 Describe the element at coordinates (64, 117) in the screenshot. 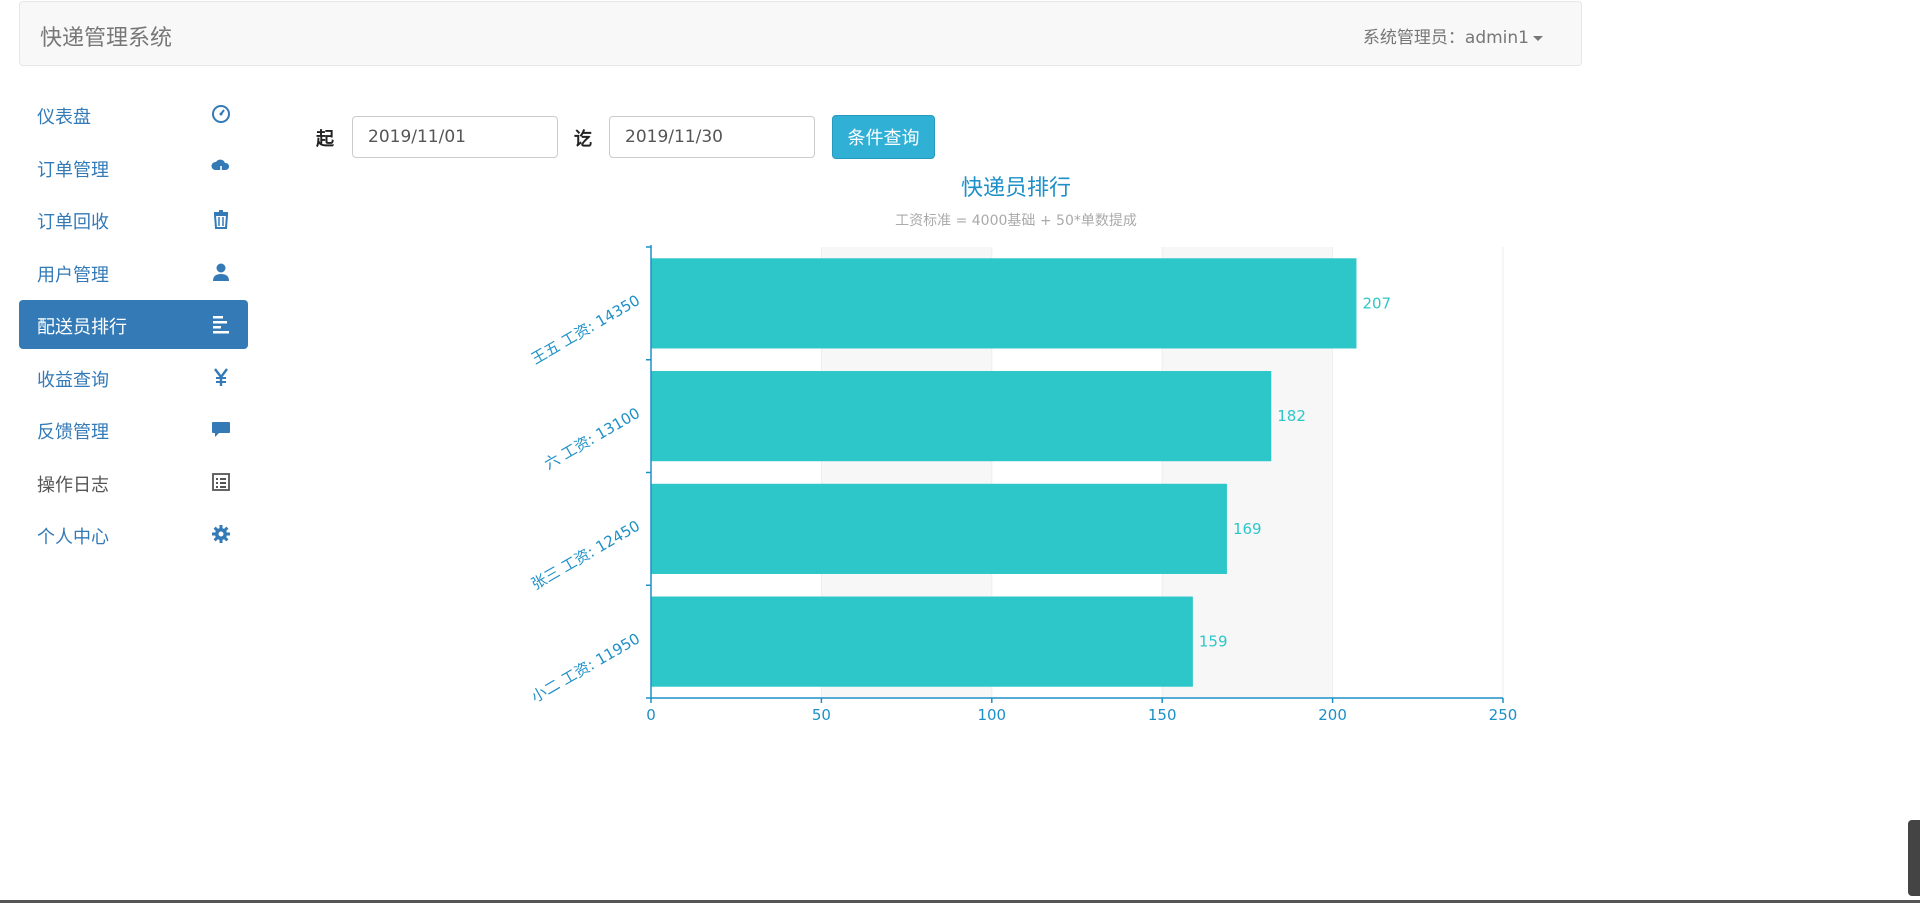

I see `sidebar-item-label: 仪表盘` at that location.